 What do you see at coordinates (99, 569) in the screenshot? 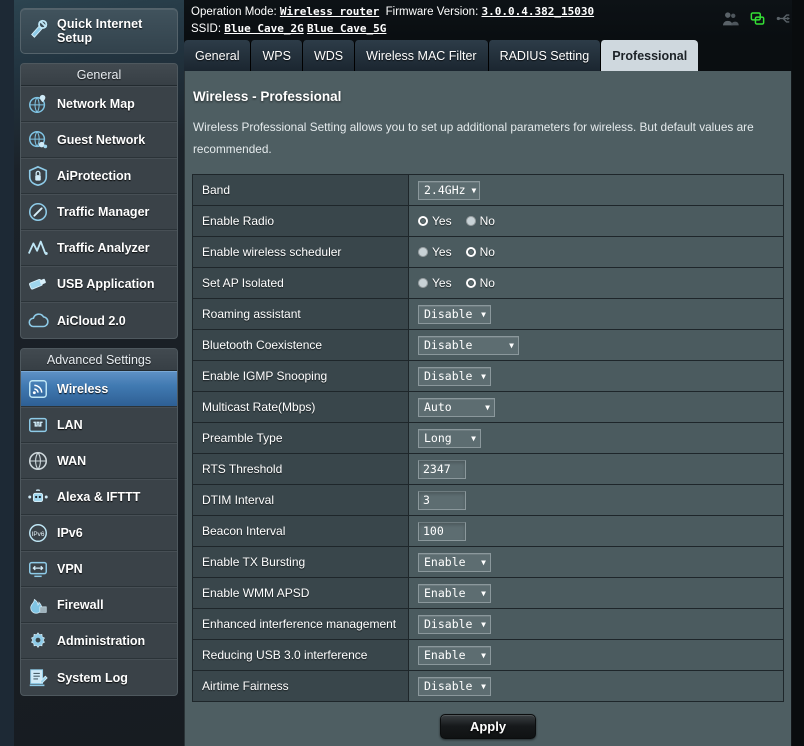
I see `sidebar-item-vpn: VPN` at bounding box center [99, 569].